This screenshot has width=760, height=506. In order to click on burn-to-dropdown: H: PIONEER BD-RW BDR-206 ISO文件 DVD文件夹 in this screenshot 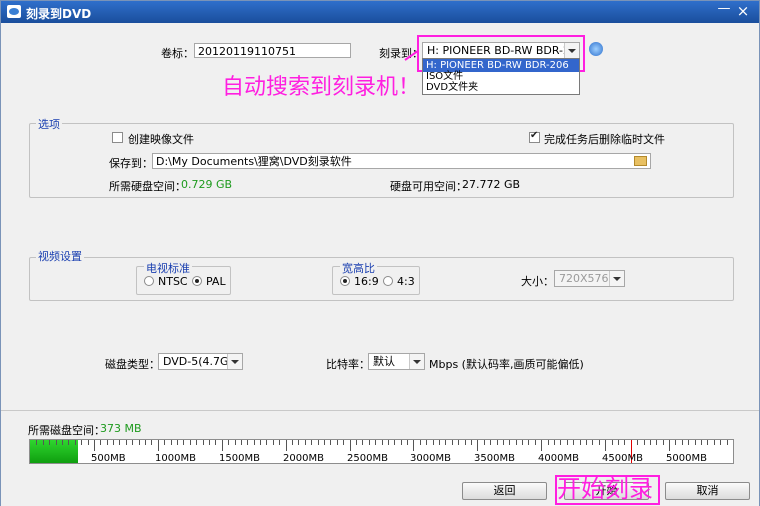, I will do `click(501, 76)`.